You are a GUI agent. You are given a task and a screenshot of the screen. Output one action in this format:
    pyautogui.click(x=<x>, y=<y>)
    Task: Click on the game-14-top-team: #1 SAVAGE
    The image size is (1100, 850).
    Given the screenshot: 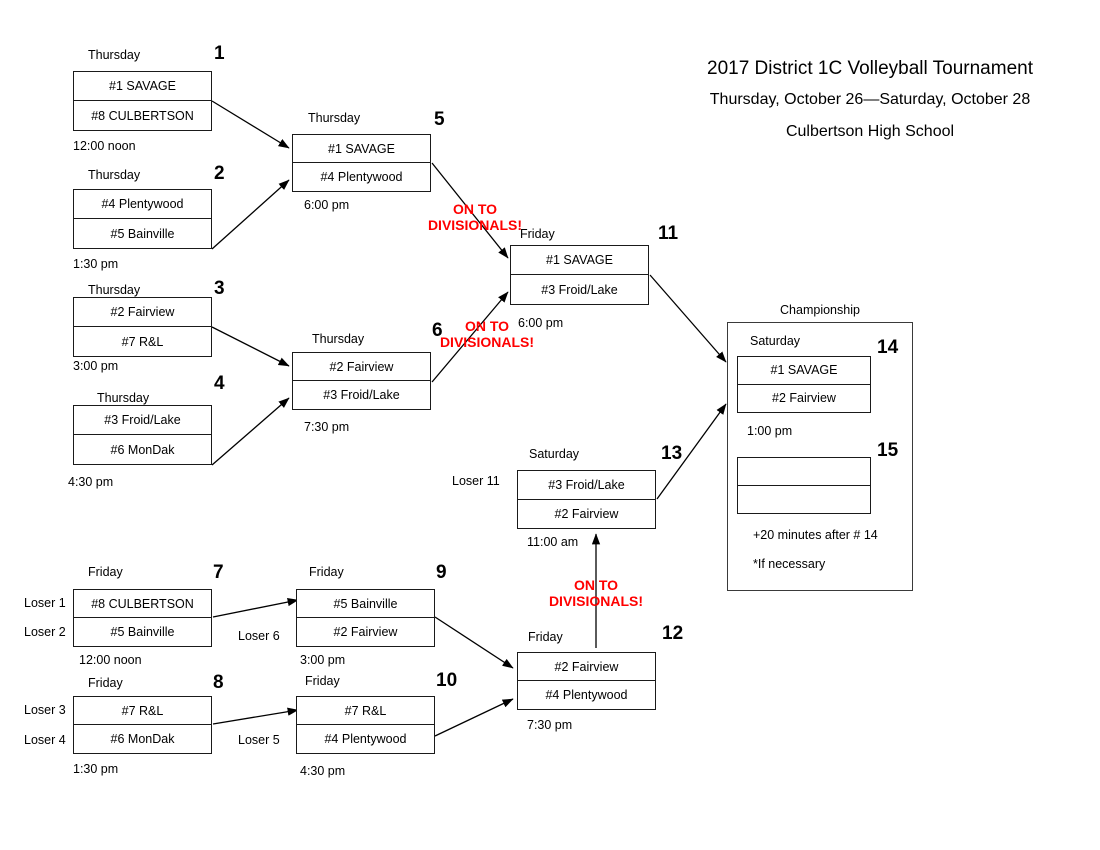 What is the action you would take?
    pyautogui.click(x=804, y=371)
    